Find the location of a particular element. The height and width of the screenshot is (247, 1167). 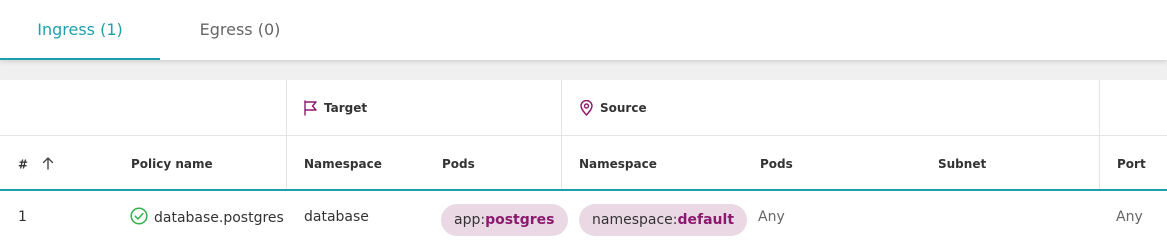

arrow-up-icon is located at coordinates (48, 165).